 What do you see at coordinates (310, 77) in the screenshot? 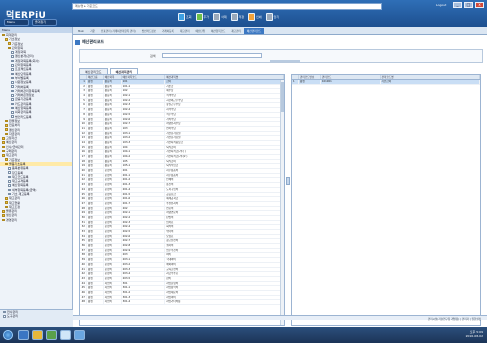
I see `column-header: 관리코드번호` at bounding box center [310, 77].